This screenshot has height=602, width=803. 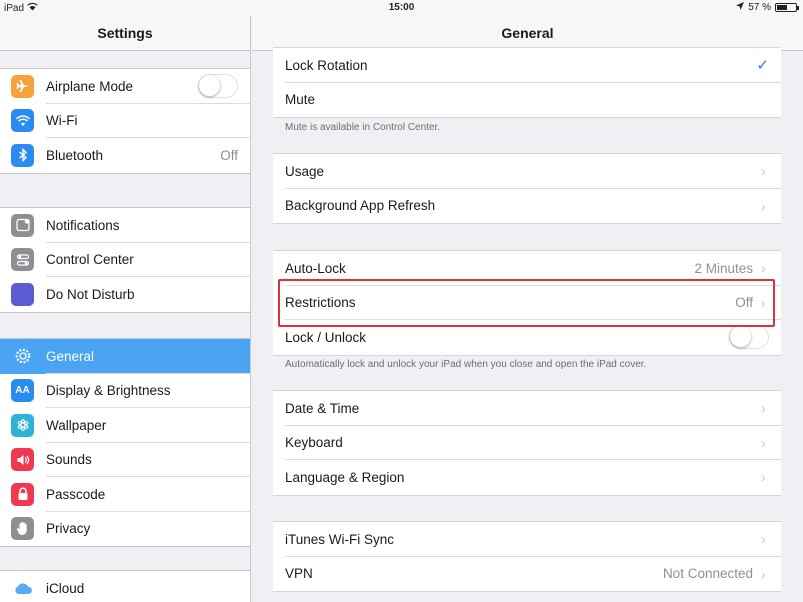 I want to click on row-background-app-refresh: Background App Refresh ›, so click(x=527, y=206).